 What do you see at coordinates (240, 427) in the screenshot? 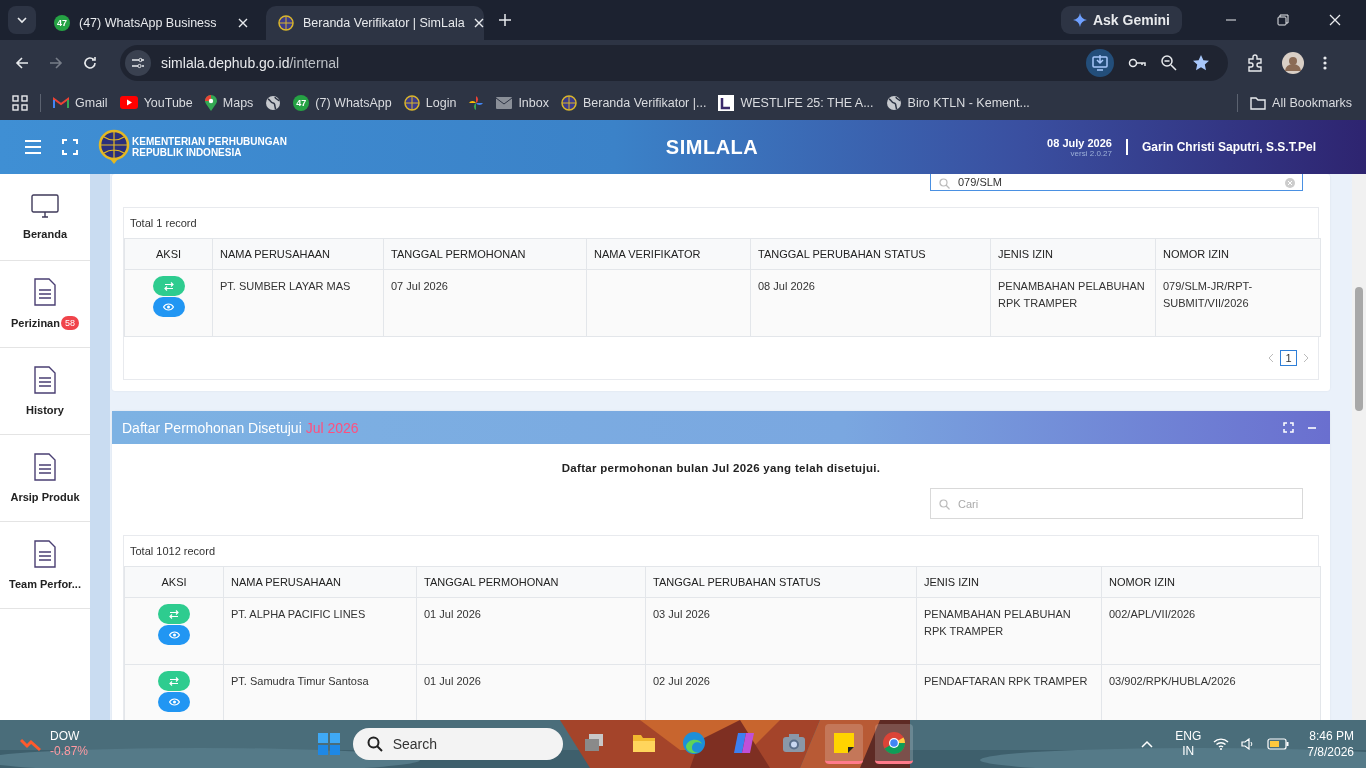
I see `panel-title: Daftar Permohonan Disetujui Jul 2026` at bounding box center [240, 427].